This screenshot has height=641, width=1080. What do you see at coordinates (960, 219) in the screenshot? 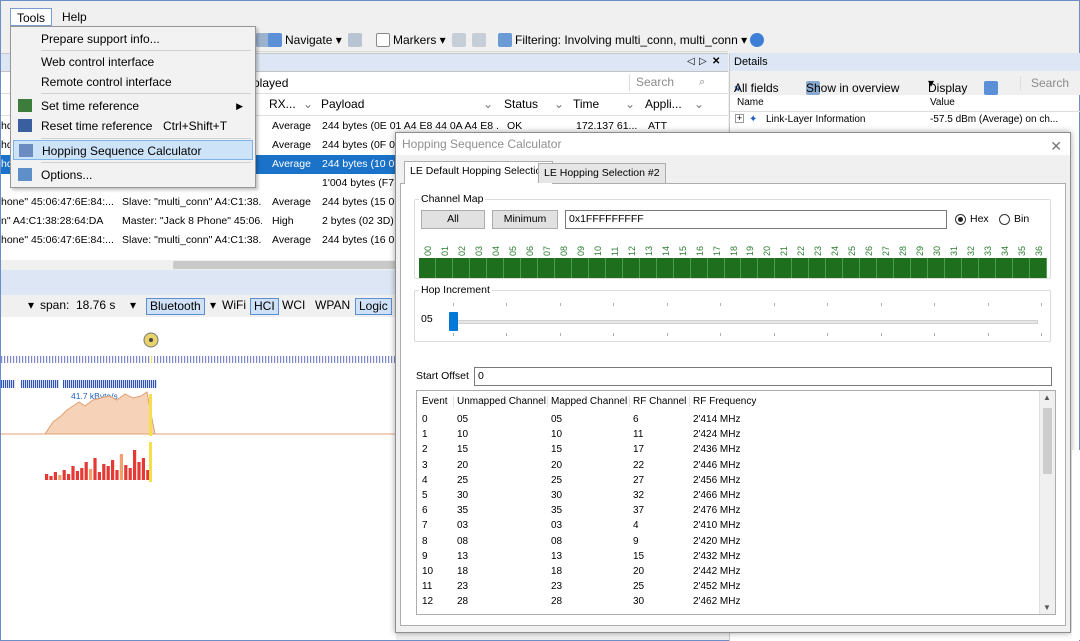
I see `hex-radio` at bounding box center [960, 219].